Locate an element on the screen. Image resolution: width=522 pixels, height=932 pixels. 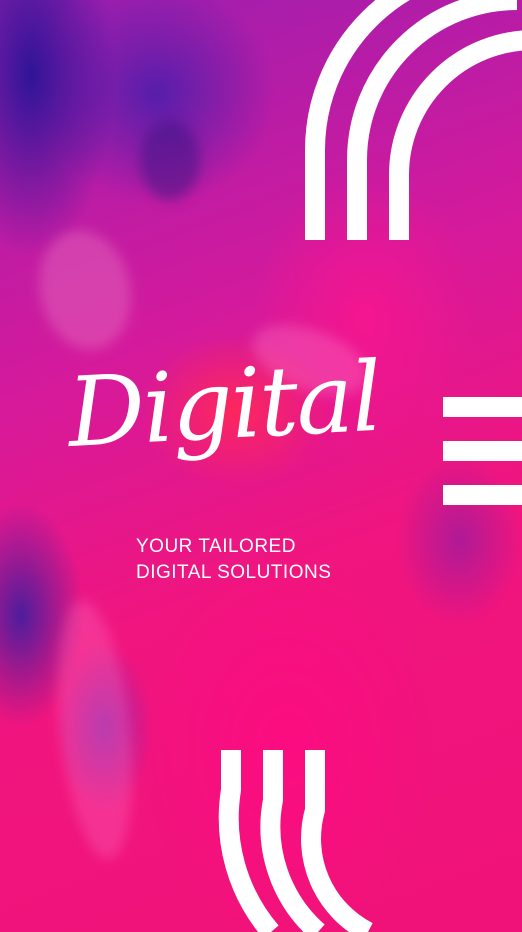
tagline-line-1: YOUR TAILORED is located at coordinates (216, 546).